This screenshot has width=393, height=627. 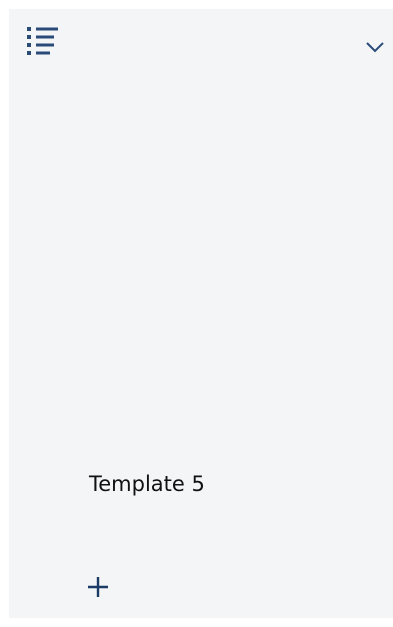 What do you see at coordinates (147, 484) in the screenshot?
I see `template-item-label: Template 5` at bounding box center [147, 484].